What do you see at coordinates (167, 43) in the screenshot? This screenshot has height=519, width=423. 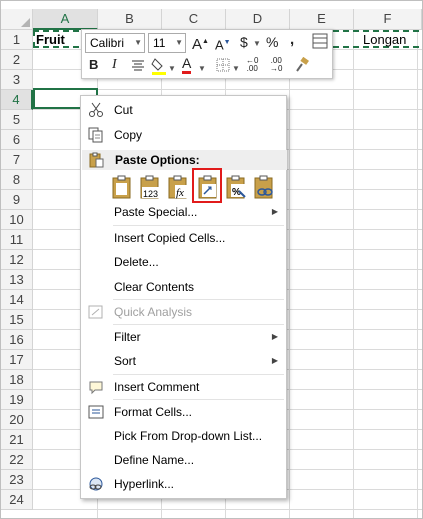 I see `font-size-box: 11 ▼` at bounding box center [167, 43].